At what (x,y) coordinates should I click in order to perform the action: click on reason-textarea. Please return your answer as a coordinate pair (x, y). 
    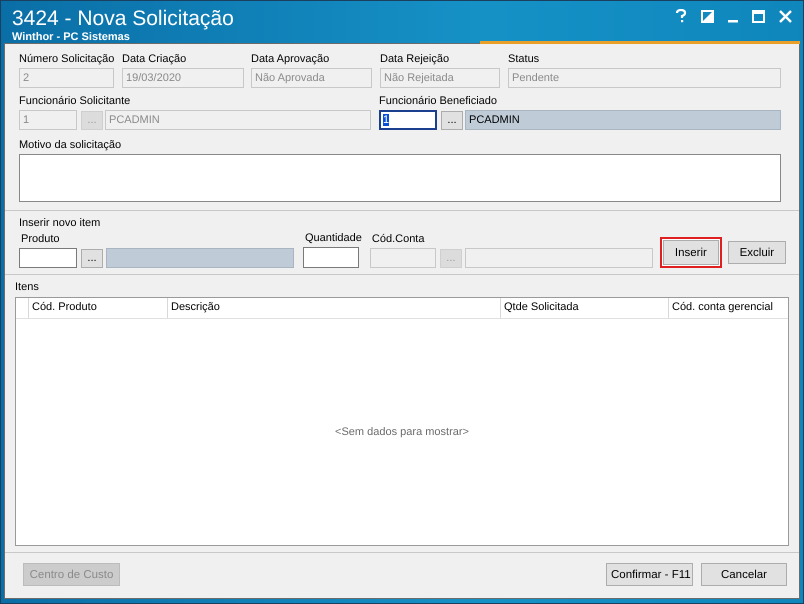
    Looking at the image, I should click on (400, 178).